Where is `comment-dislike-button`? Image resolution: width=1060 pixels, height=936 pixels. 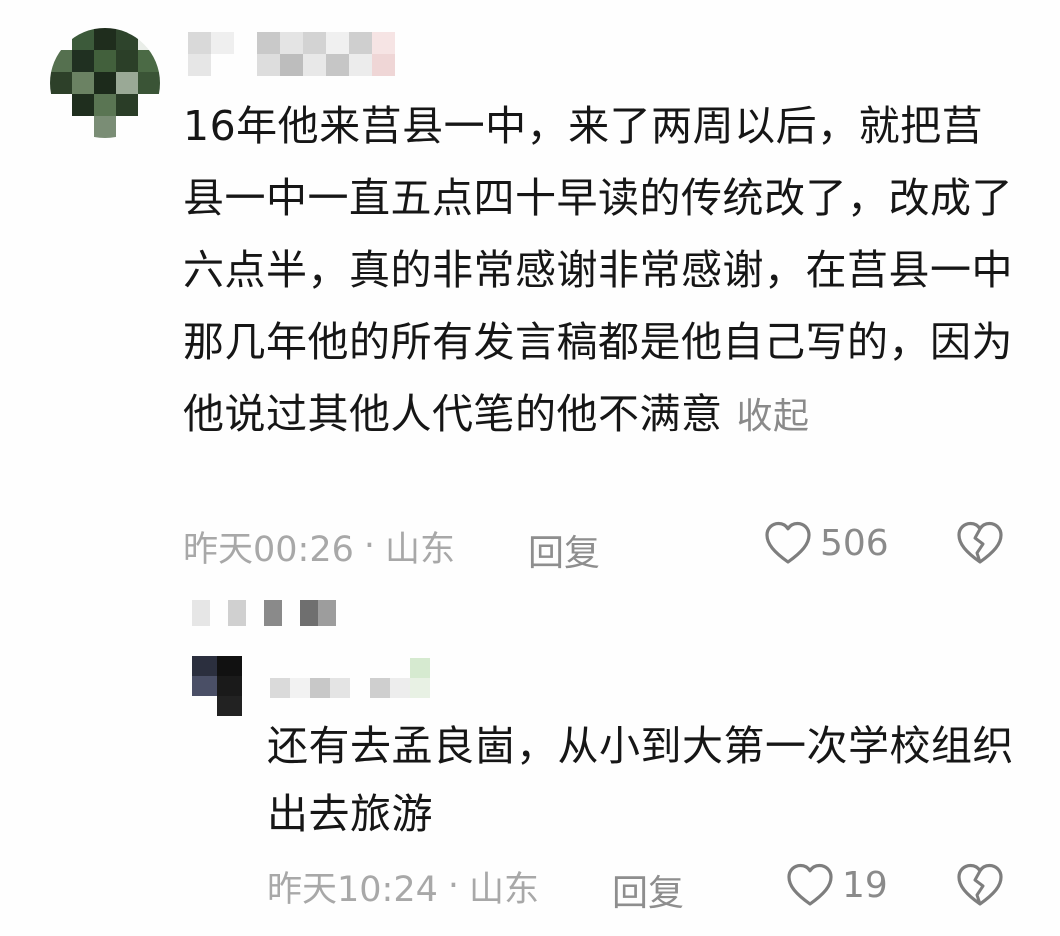
comment-dislike-button is located at coordinates (980, 545).